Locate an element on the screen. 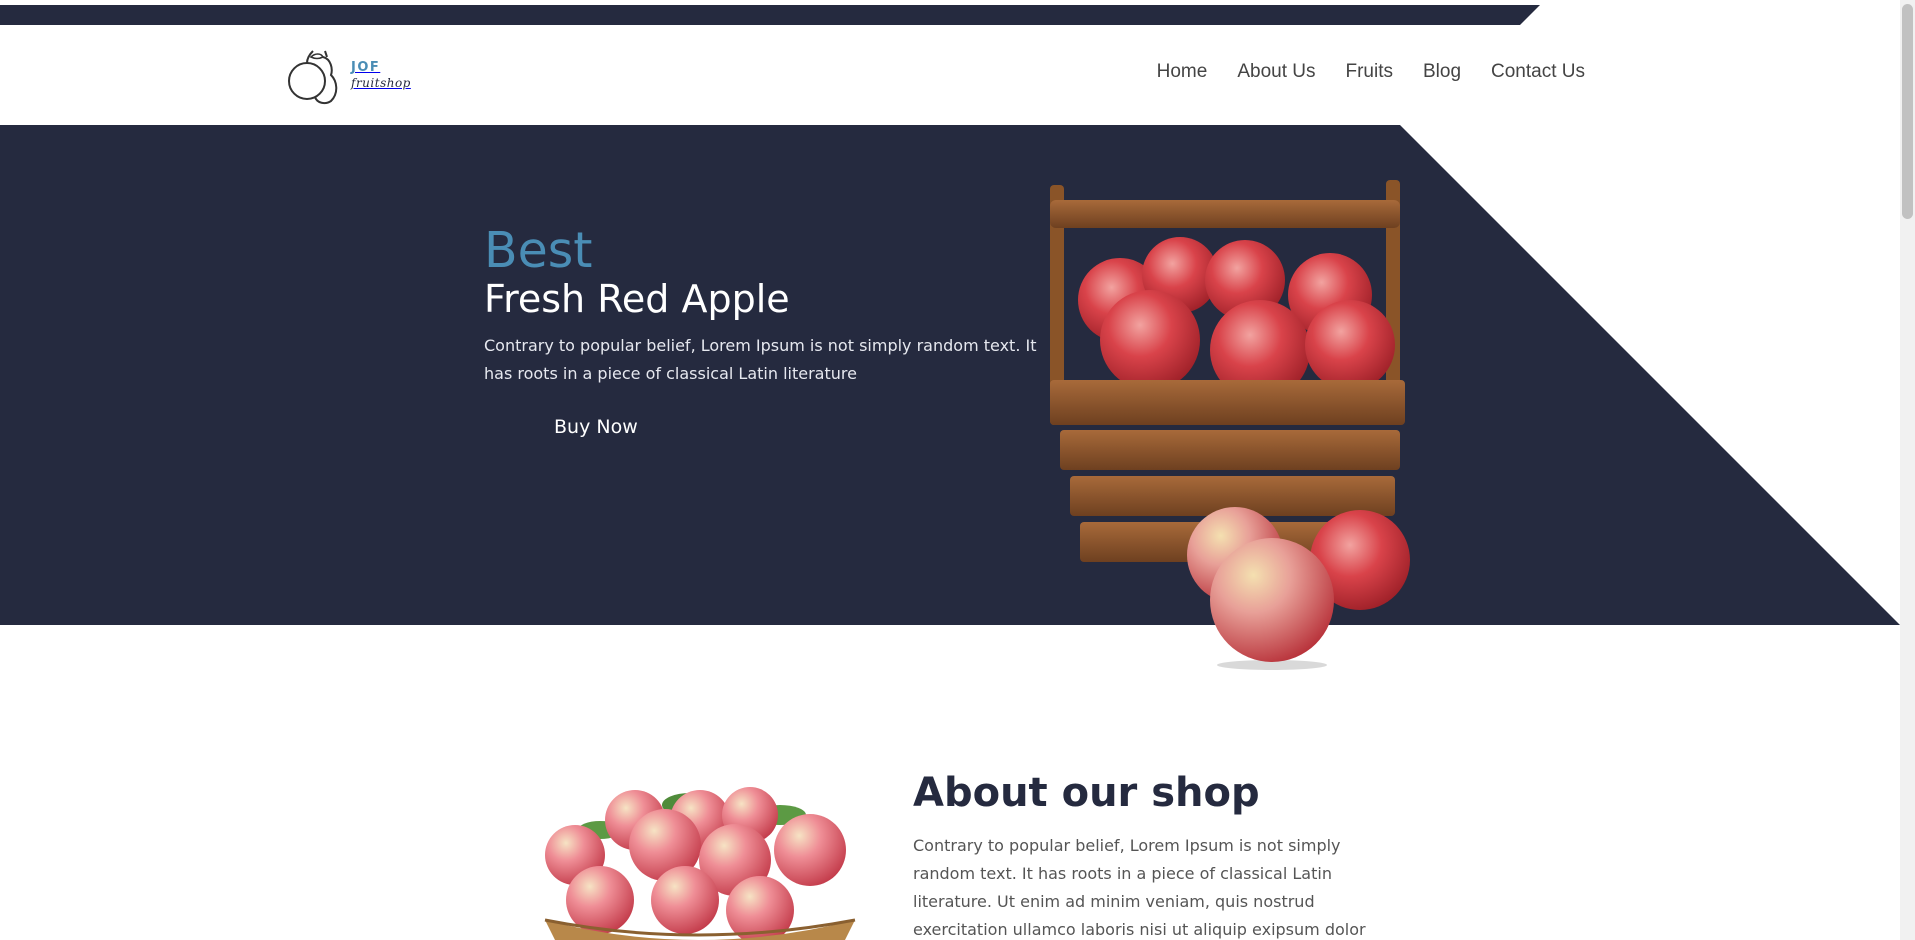 This screenshot has width=1915, height=940. brand-name: JOF is located at coordinates (366, 67).